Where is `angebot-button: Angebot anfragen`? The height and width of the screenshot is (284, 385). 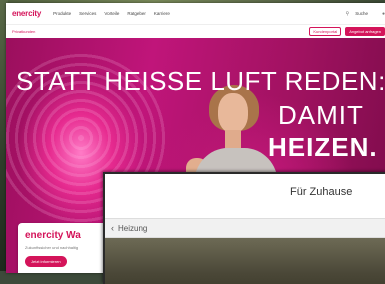 angebot-button: Angebot anfragen is located at coordinates (365, 31).